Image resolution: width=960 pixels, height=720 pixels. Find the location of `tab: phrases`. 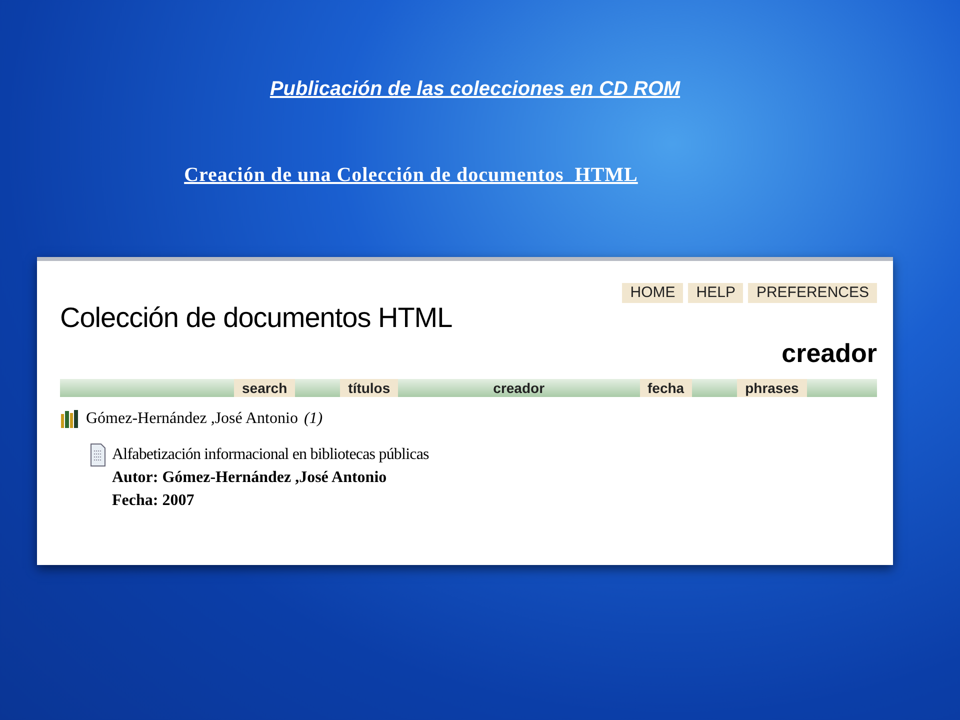

tab: phrases is located at coordinates (772, 388).